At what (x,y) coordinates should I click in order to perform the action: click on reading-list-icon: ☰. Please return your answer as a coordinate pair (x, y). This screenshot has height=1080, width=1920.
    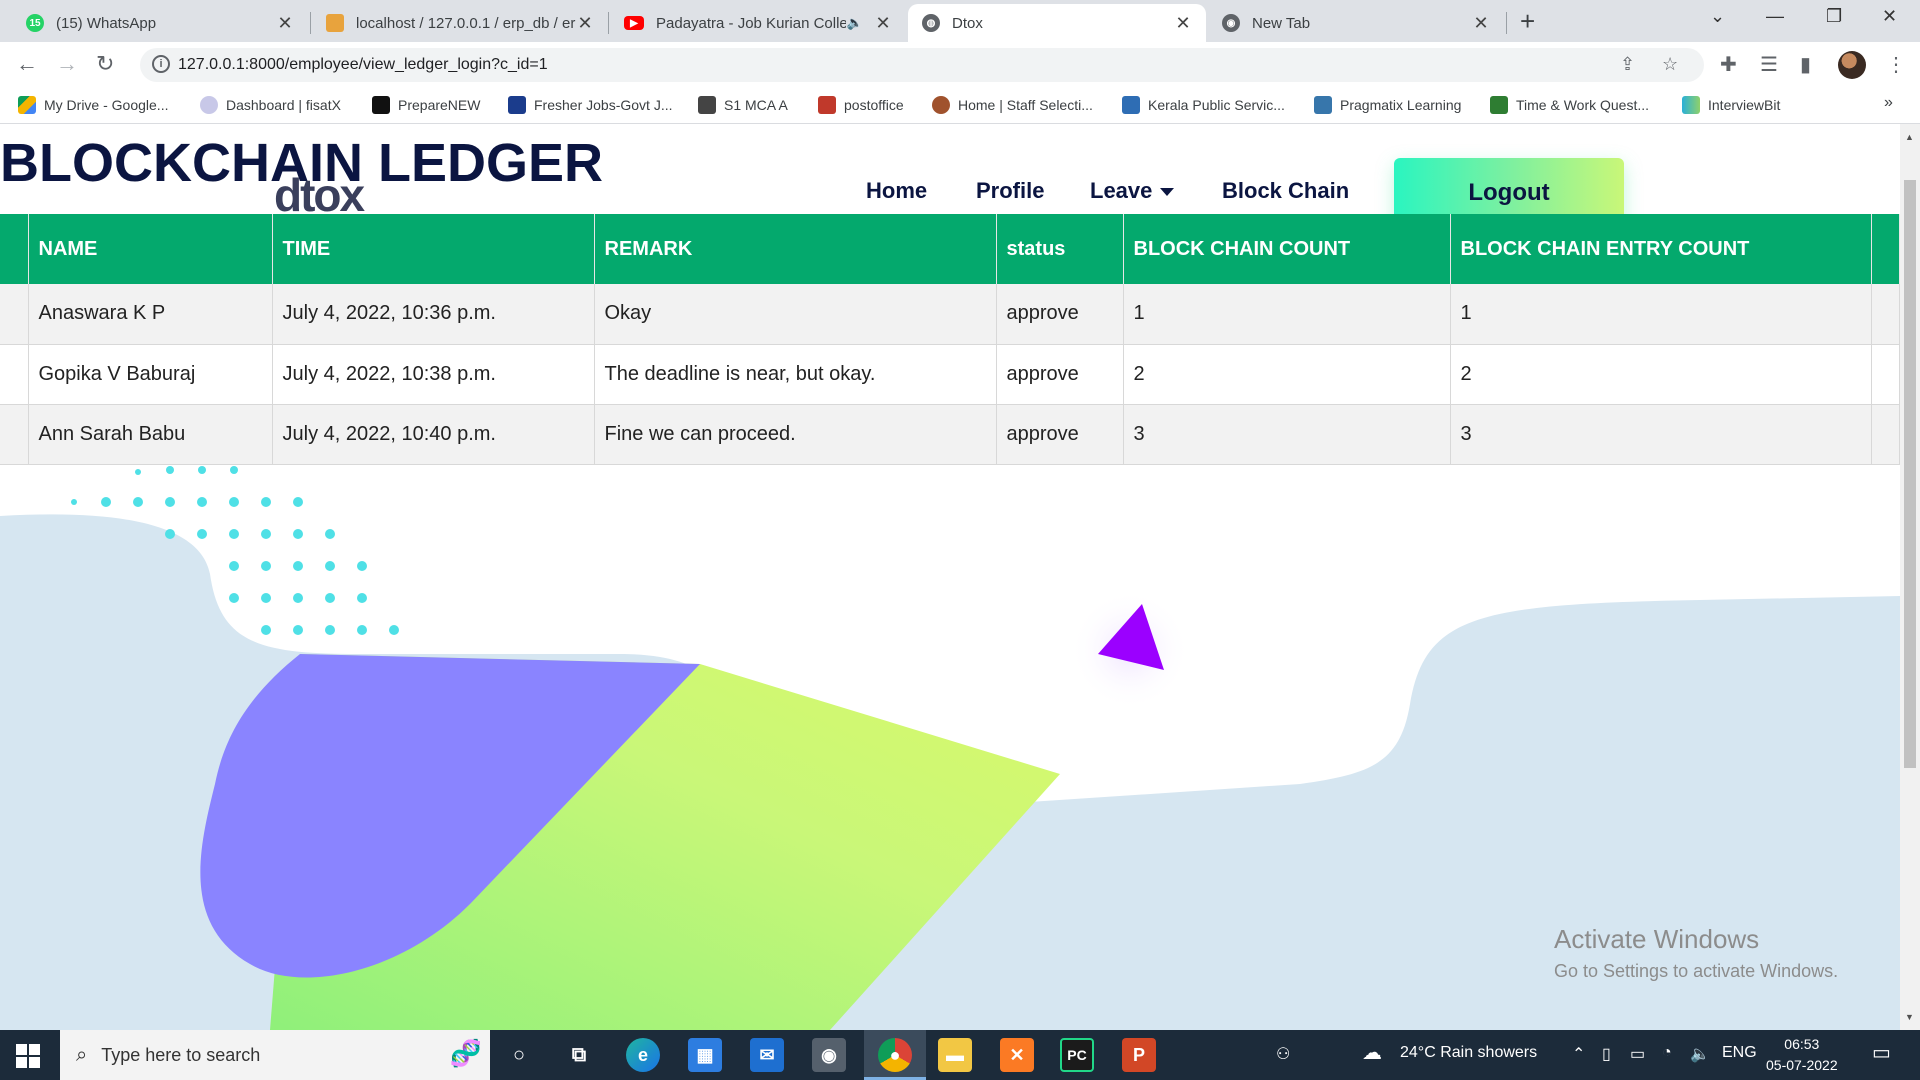
    Looking at the image, I should click on (1769, 64).